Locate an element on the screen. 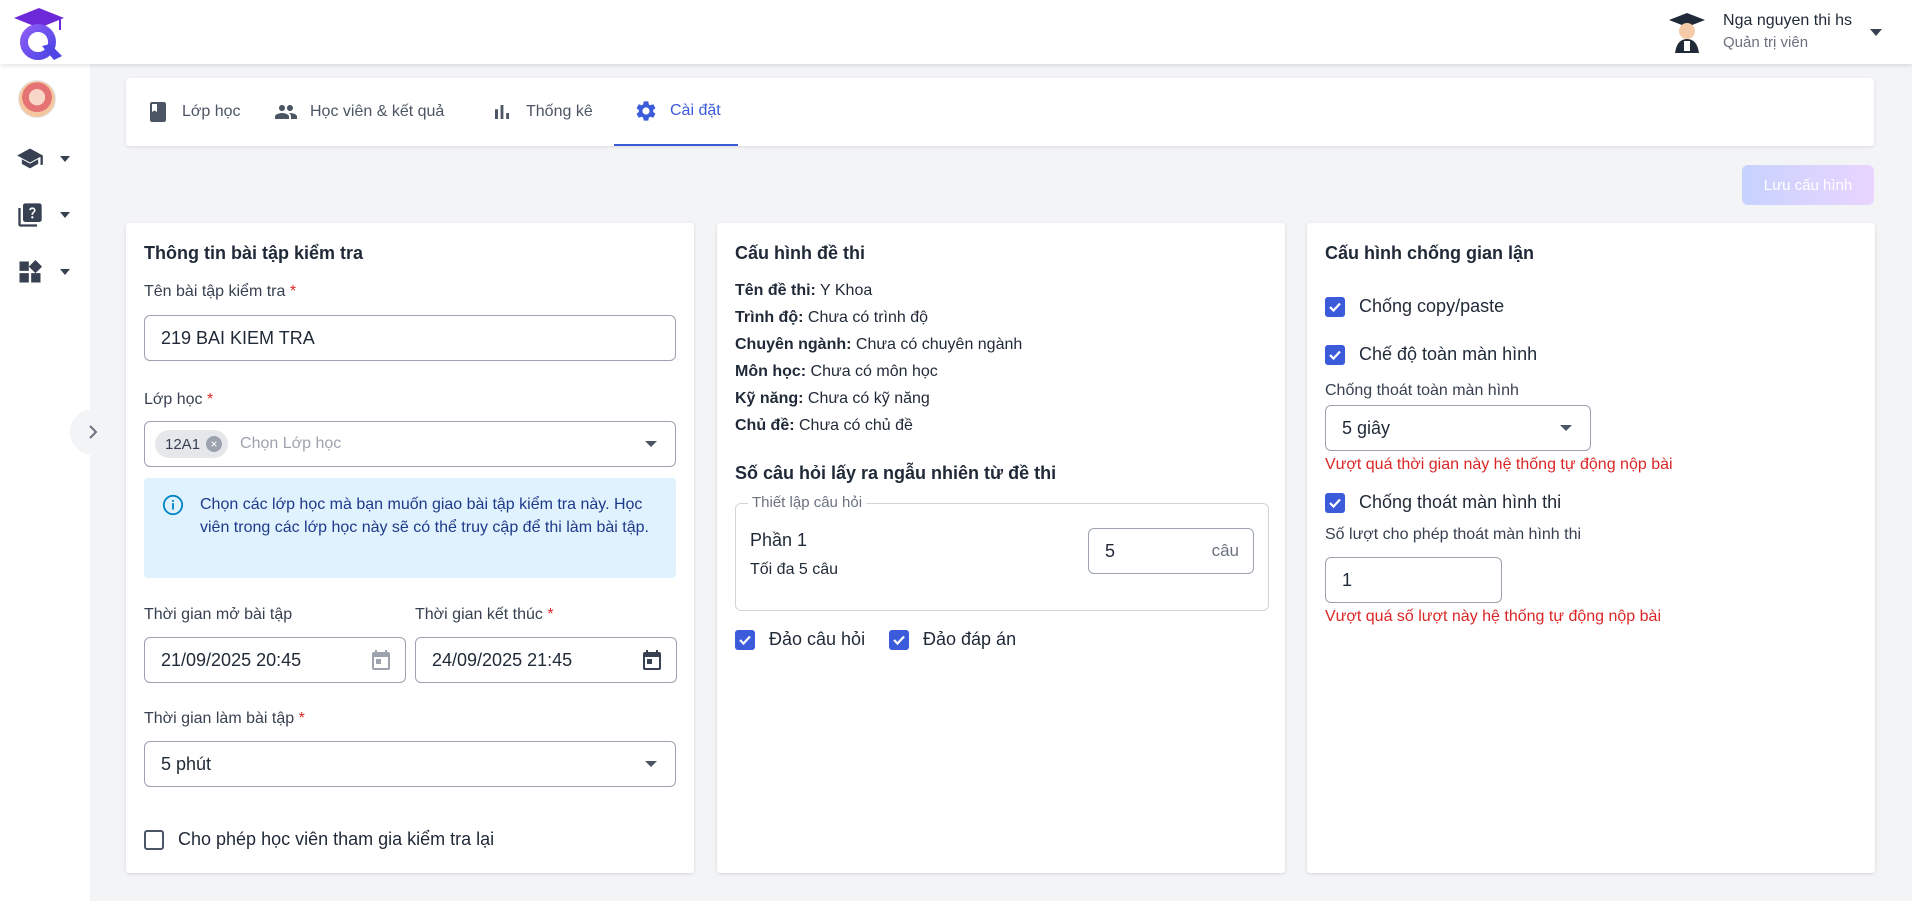 The image size is (1912, 901). class-placeholder: Chọn Lớp học is located at coordinates (291, 443).